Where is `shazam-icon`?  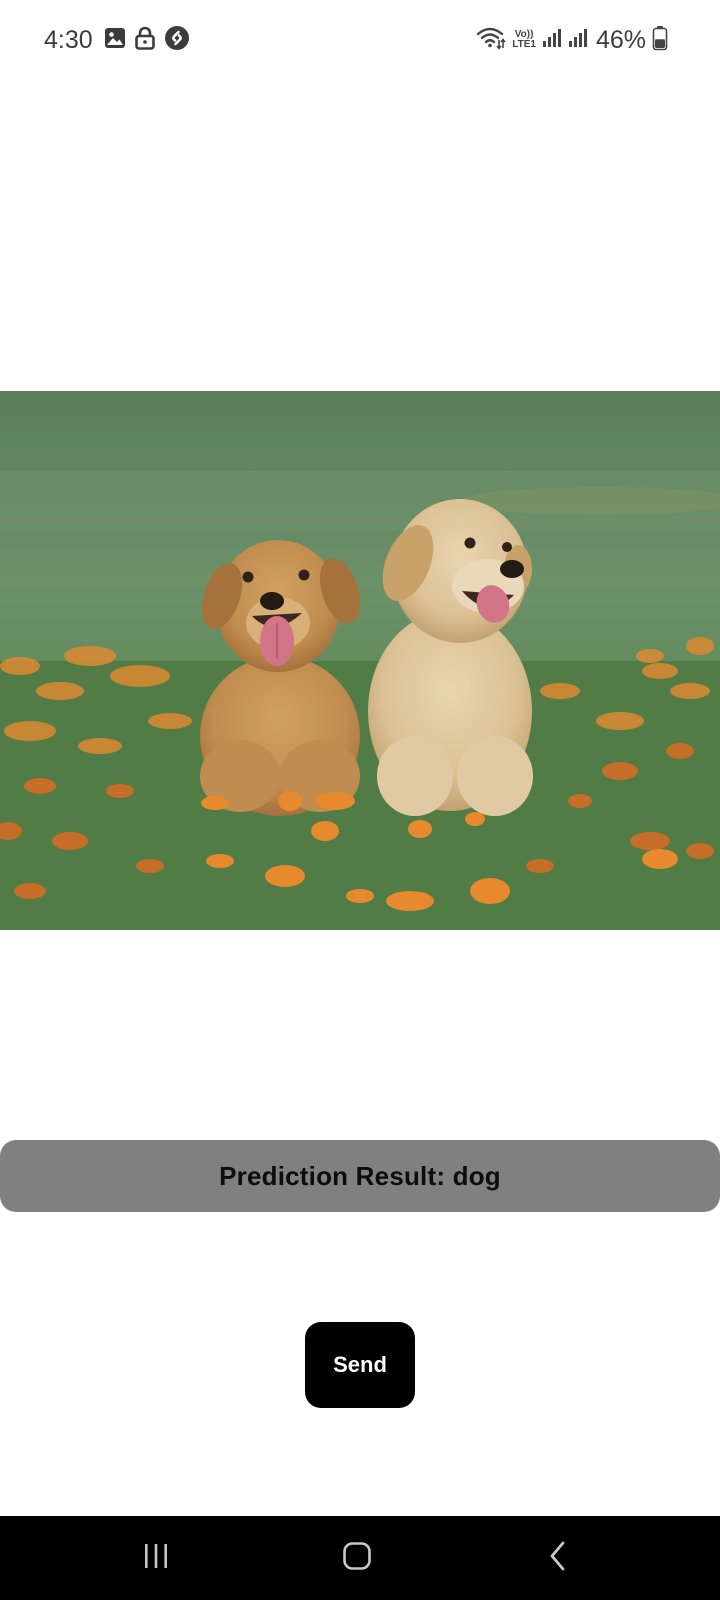
shazam-icon is located at coordinates (177, 40).